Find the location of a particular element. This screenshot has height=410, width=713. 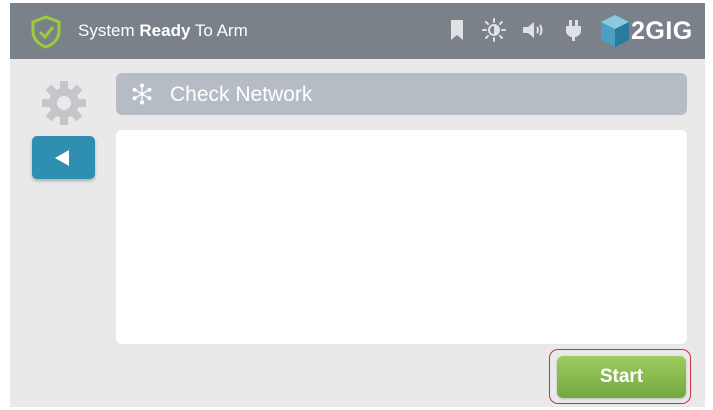

gear-icon is located at coordinates (64, 103).